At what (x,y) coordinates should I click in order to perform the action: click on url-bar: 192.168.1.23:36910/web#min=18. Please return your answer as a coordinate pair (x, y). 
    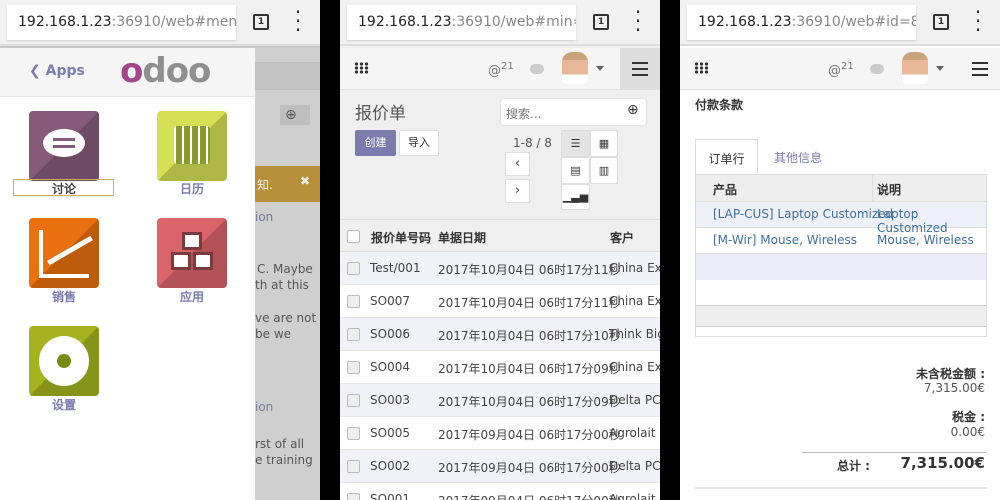
    Looking at the image, I should click on (461, 22).